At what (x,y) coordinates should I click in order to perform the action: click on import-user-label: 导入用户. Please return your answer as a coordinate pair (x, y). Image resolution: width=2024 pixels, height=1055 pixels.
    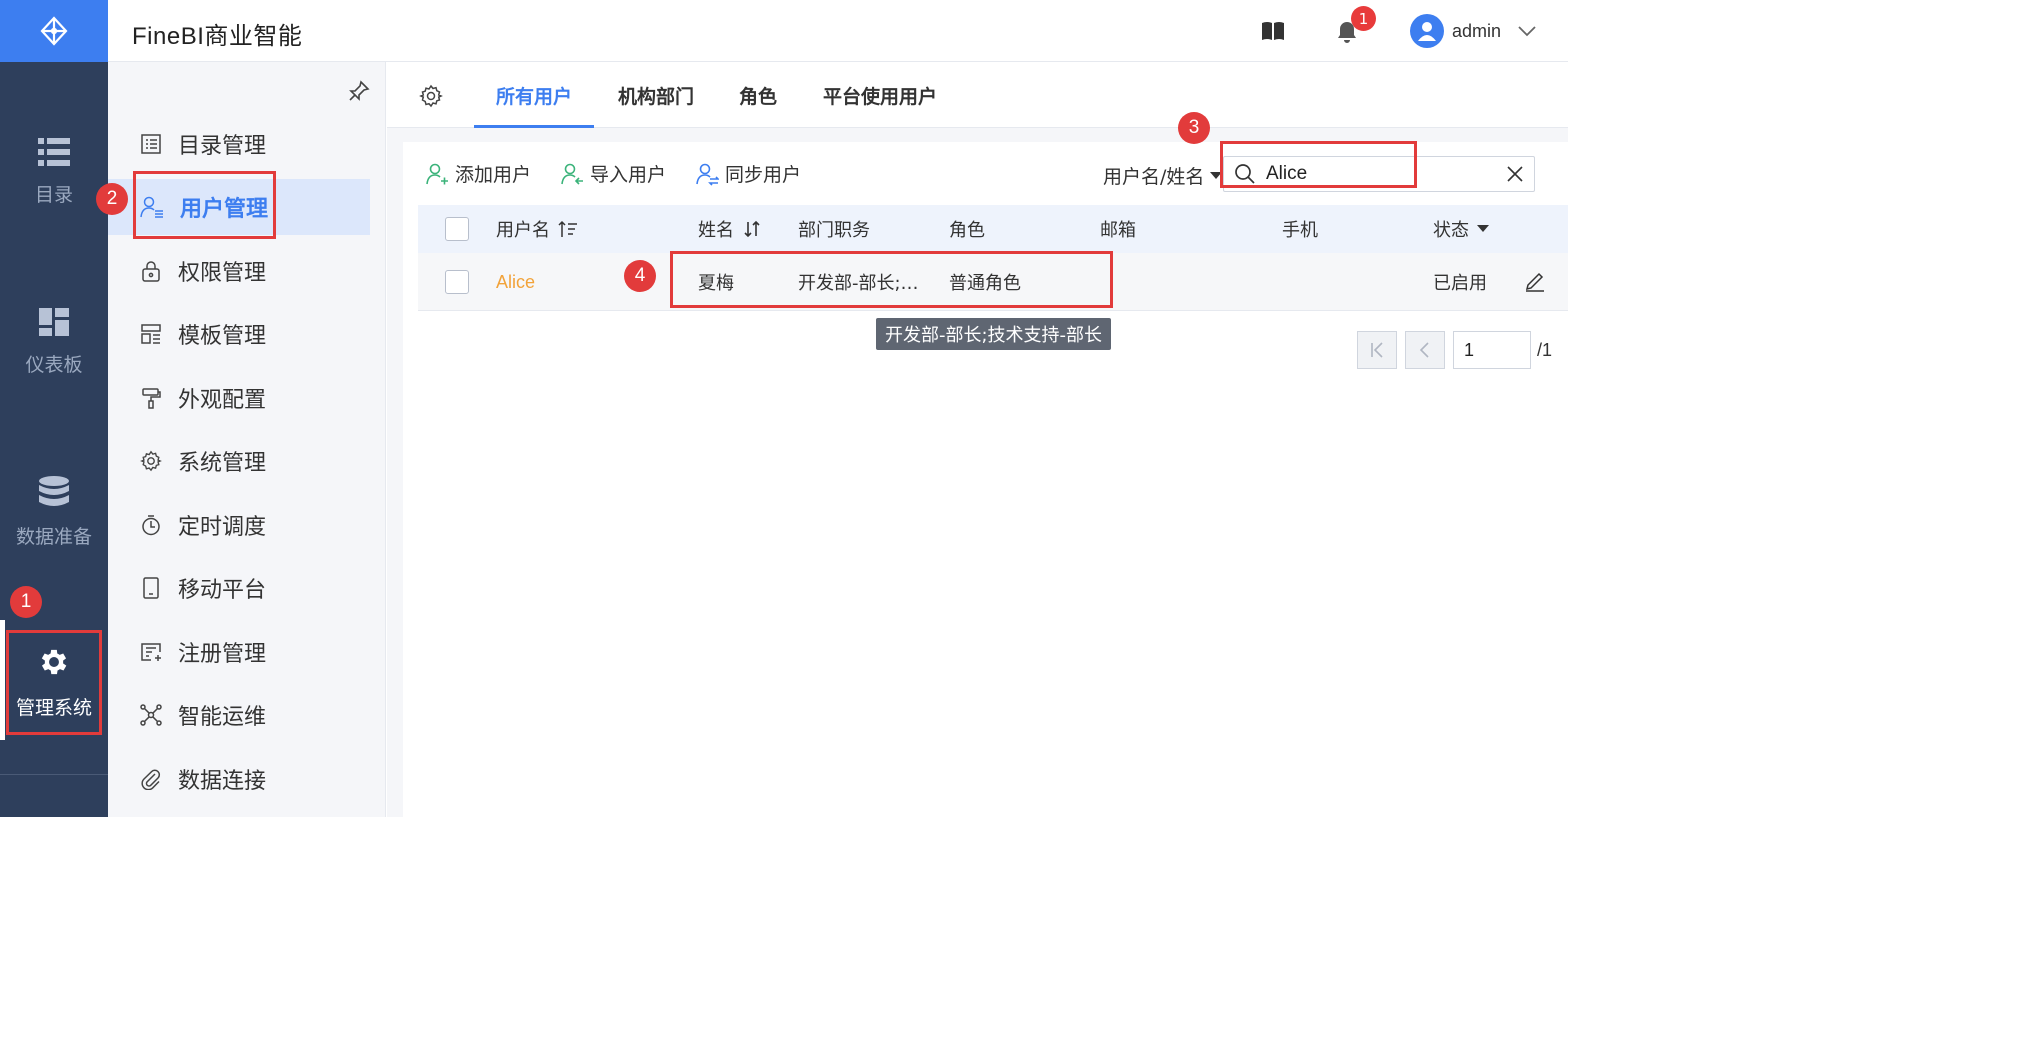
    Looking at the image, I should click on (628, 175).